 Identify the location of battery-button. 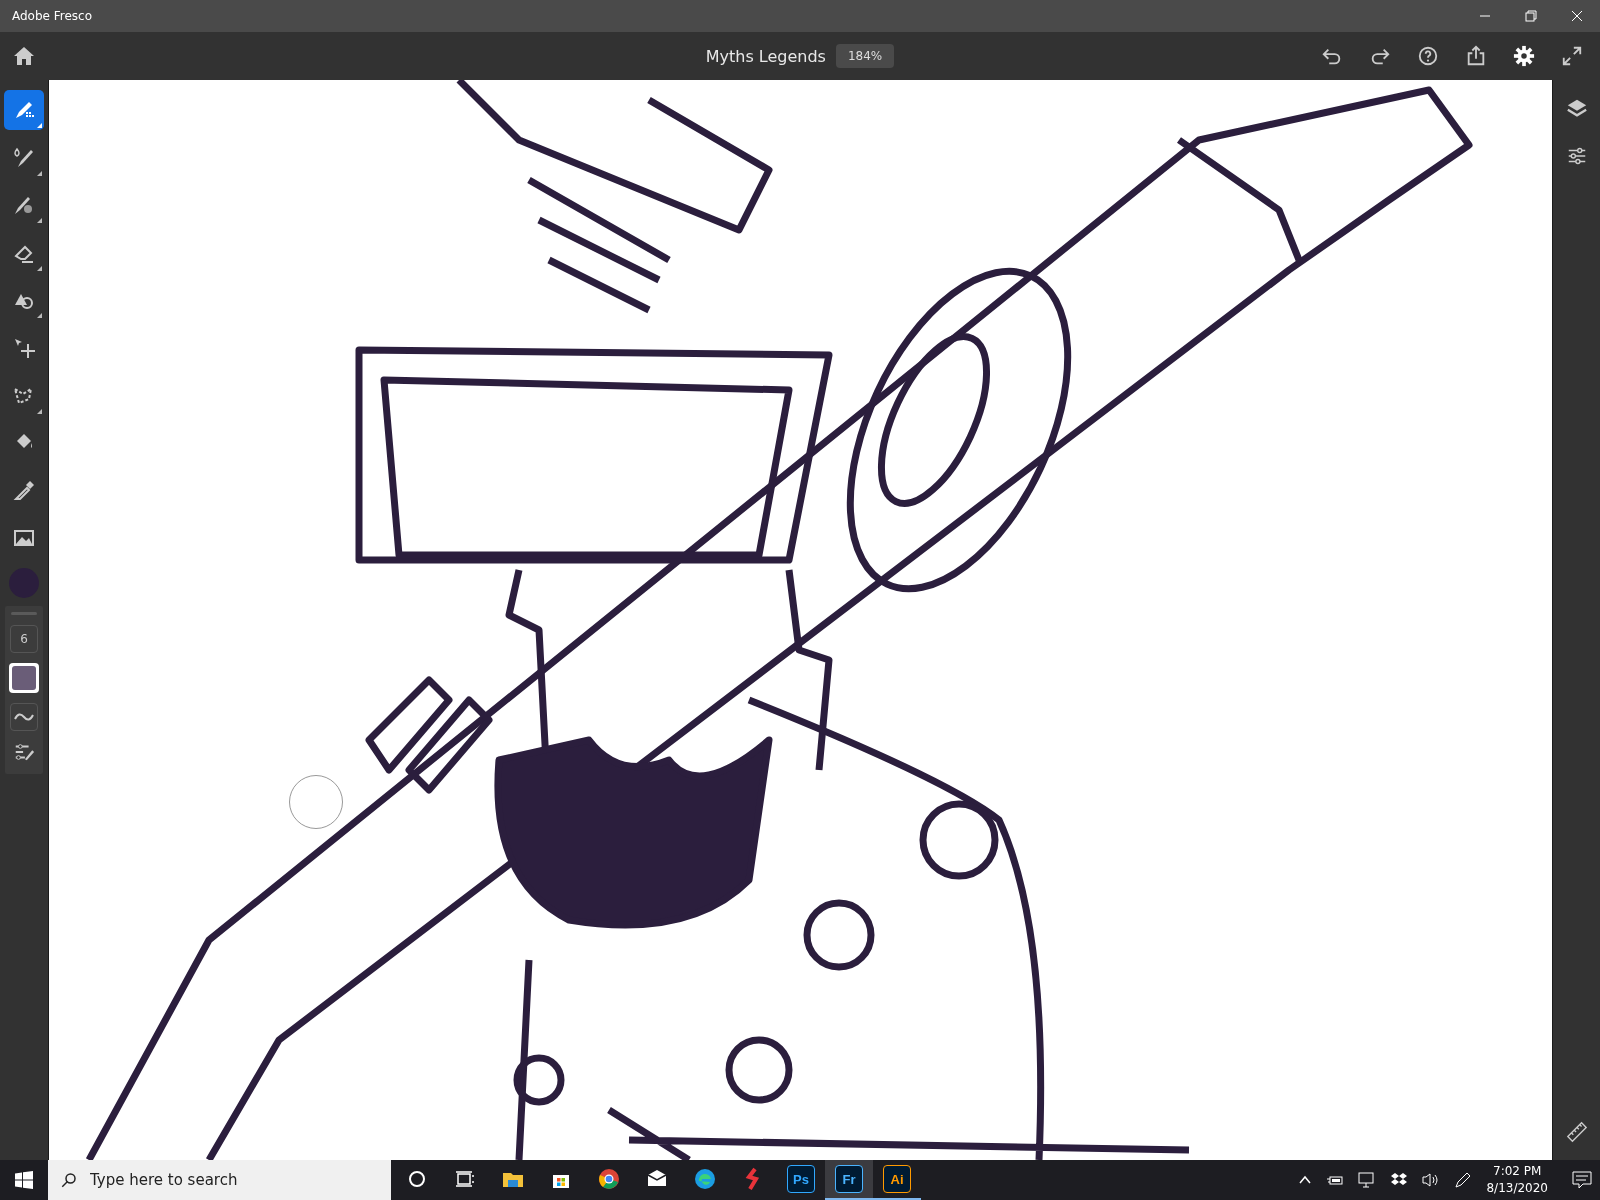
(1335, 1180).